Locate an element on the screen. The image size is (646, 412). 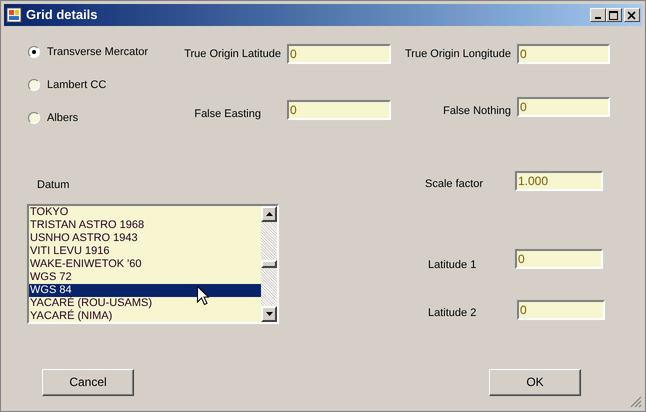
scroll-down-button is located at coordinates (269, 314).